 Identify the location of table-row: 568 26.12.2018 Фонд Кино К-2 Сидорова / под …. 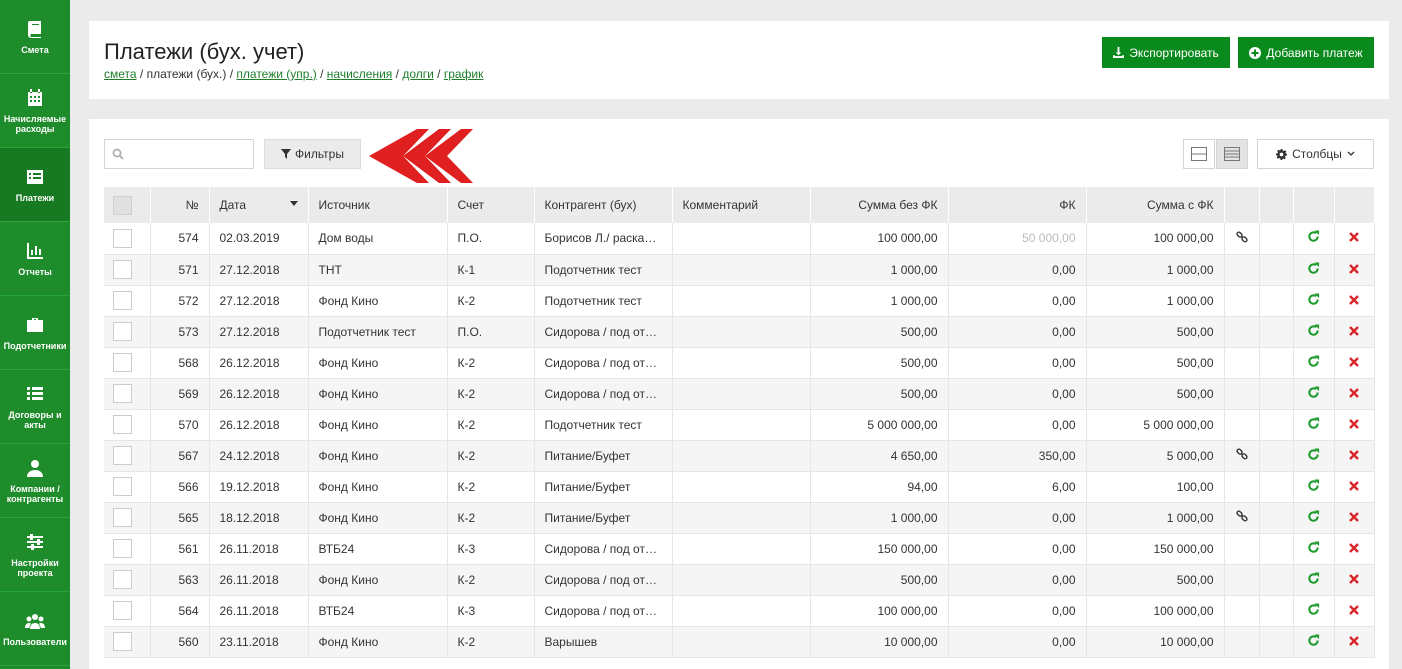
(739, 363).